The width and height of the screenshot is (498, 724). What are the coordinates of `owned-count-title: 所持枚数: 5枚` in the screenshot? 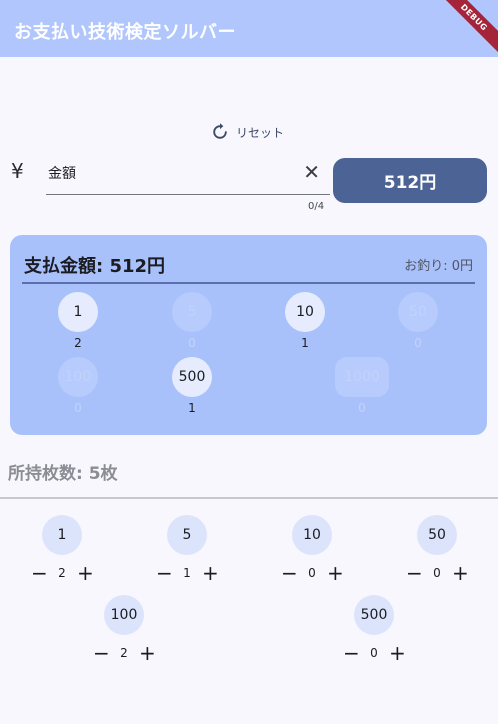 It's located at (63, 474).